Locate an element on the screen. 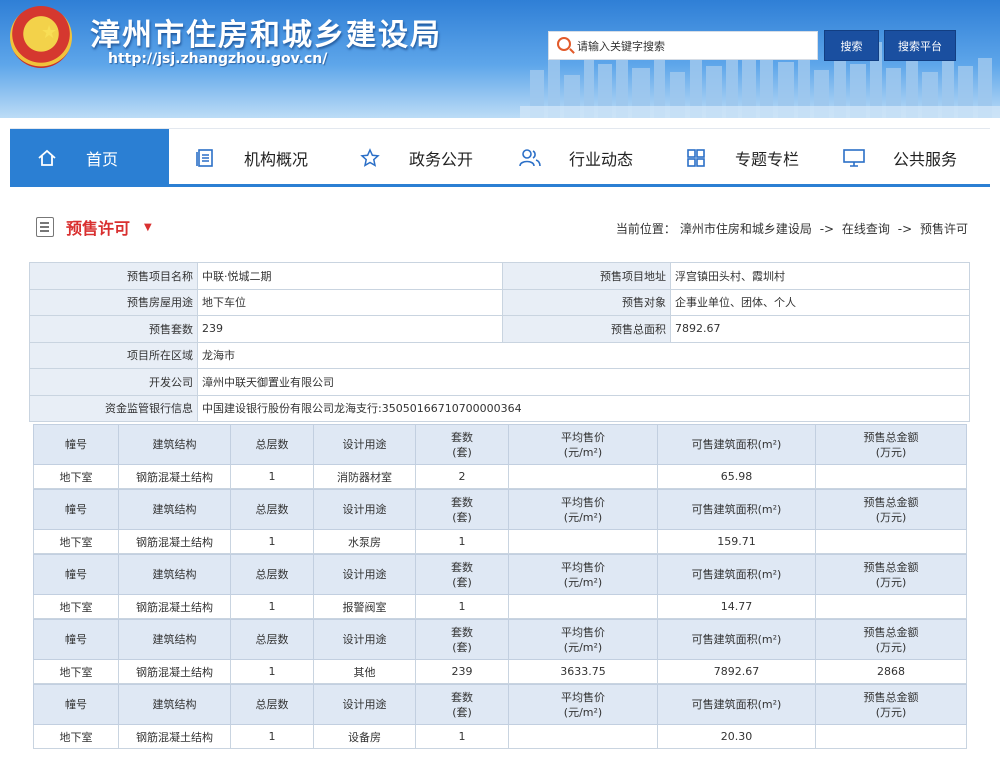 The height and width of the screenshot is (765, 1000). nav-label-home: 首页 is located at coordinates (102, 159).